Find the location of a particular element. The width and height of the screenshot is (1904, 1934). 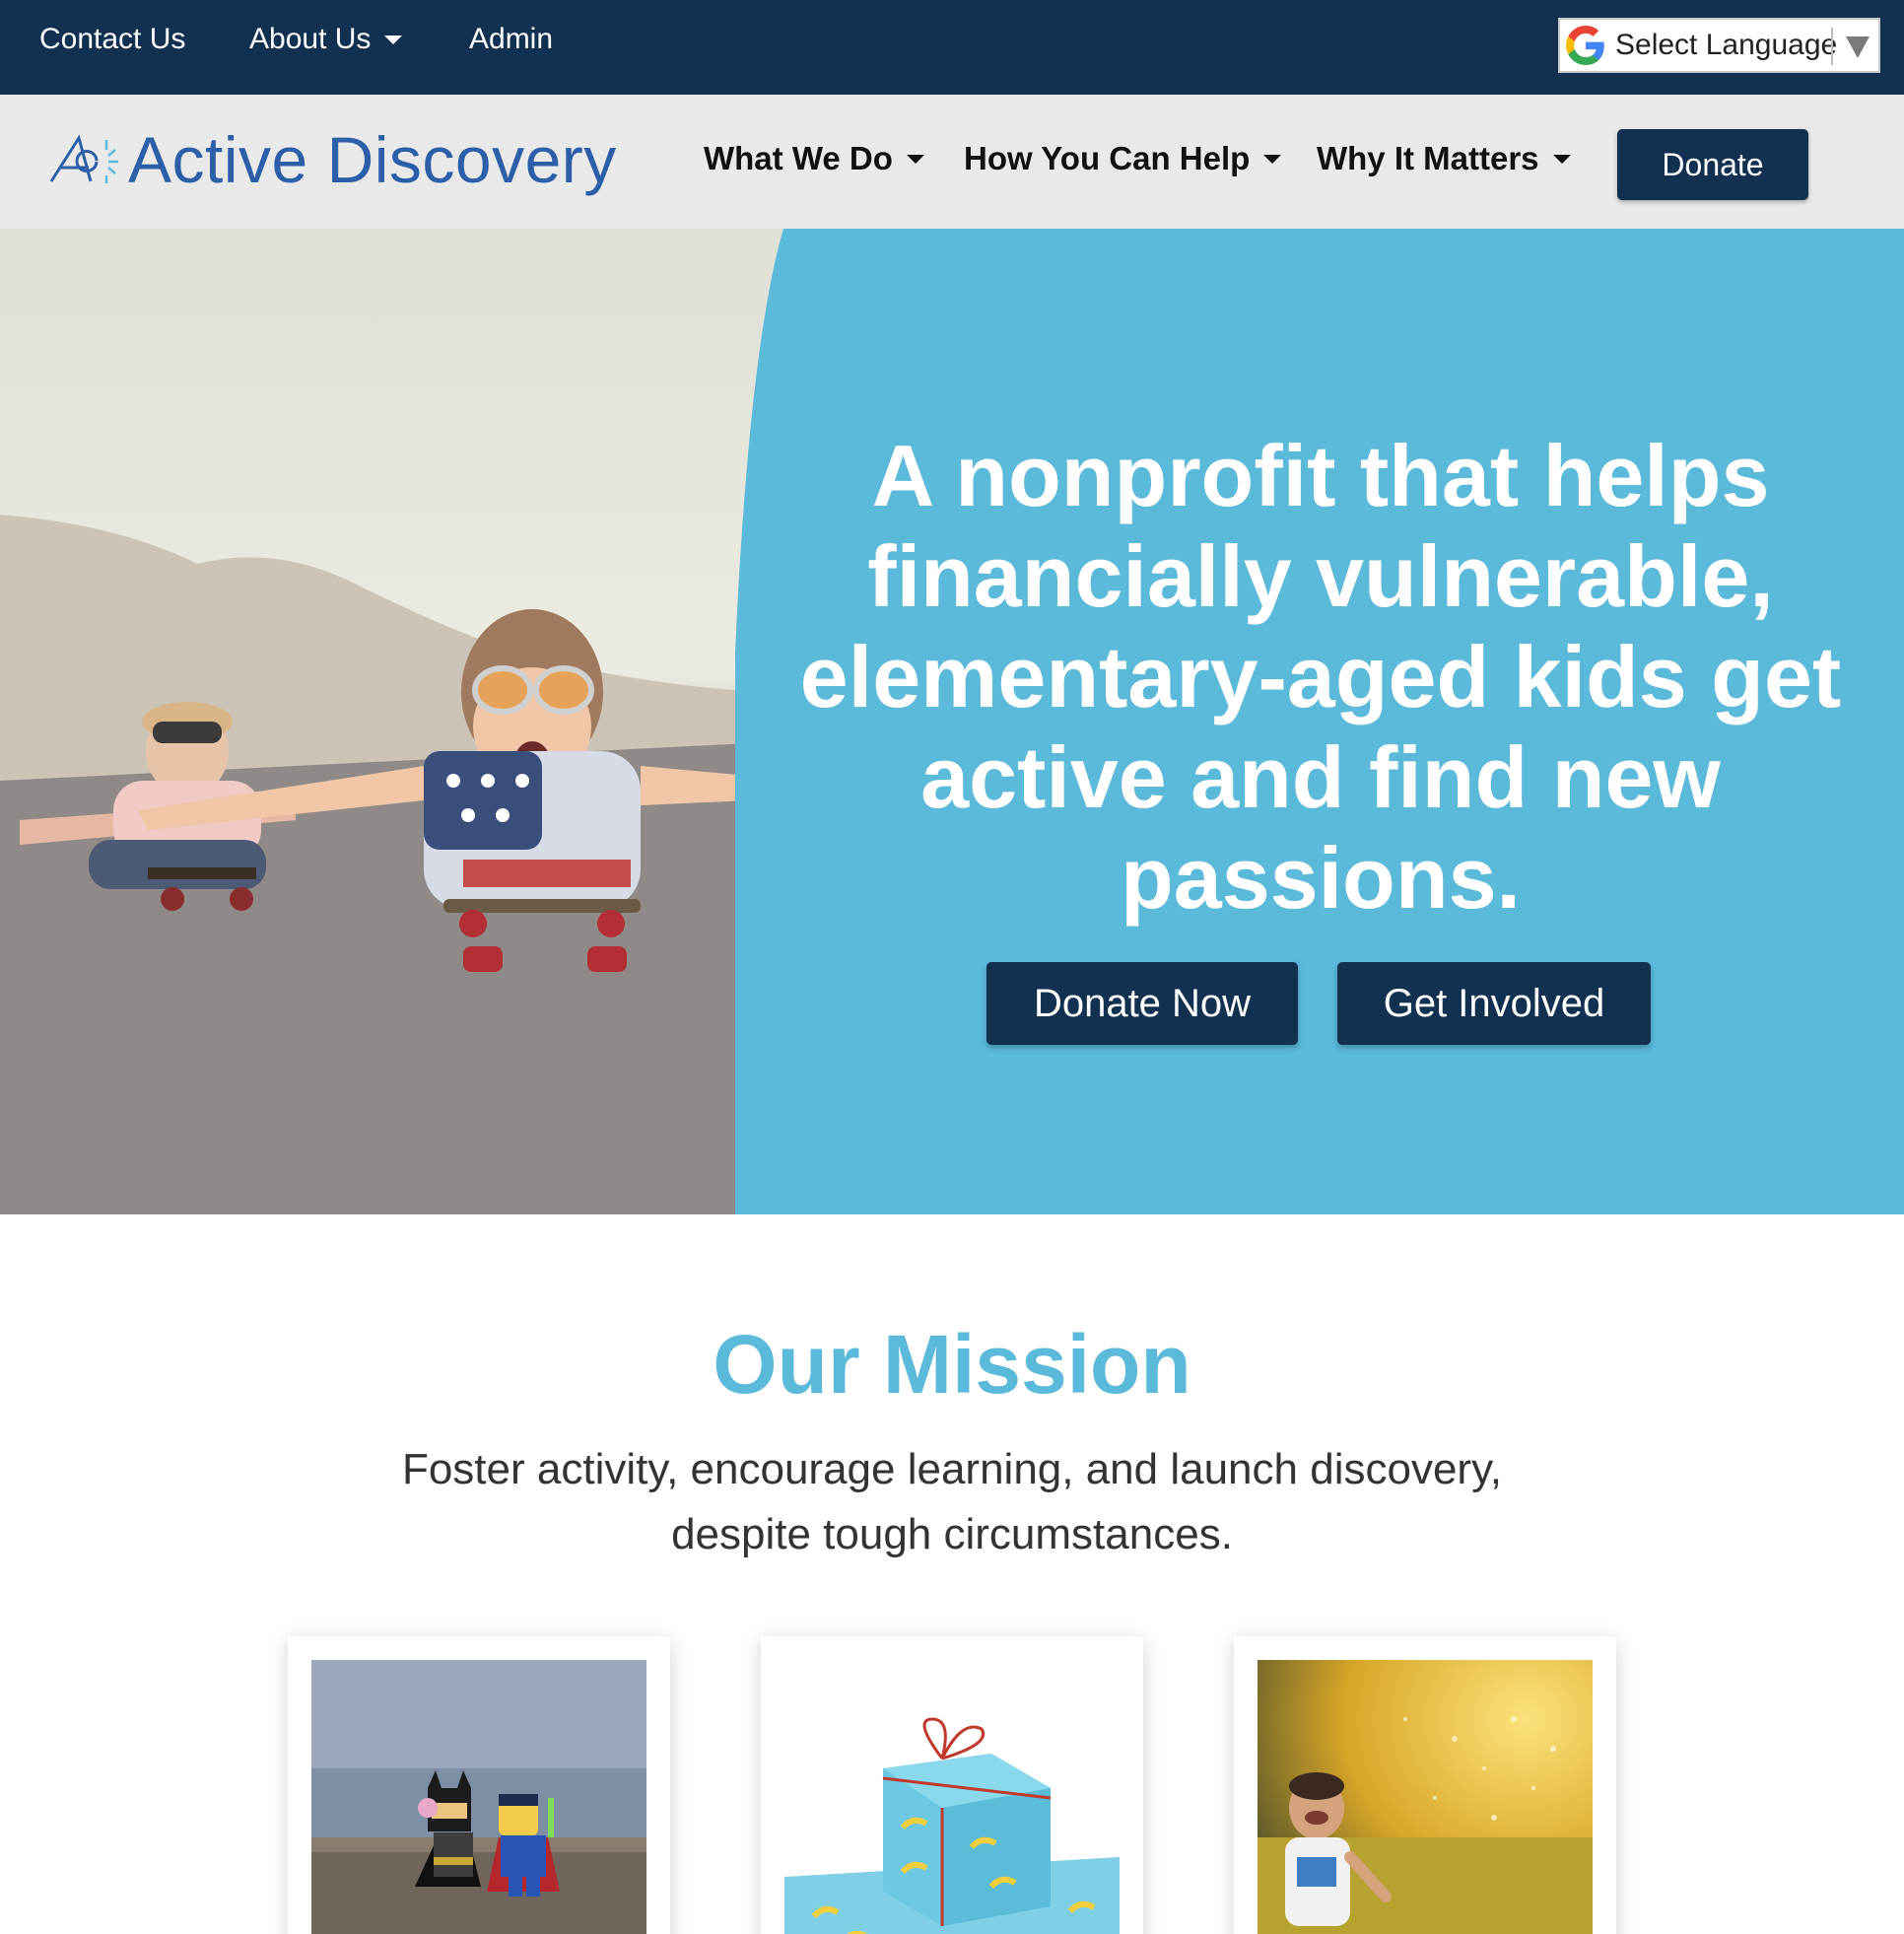

donate-button-label: Donate is located at coordinates (1713, 164).